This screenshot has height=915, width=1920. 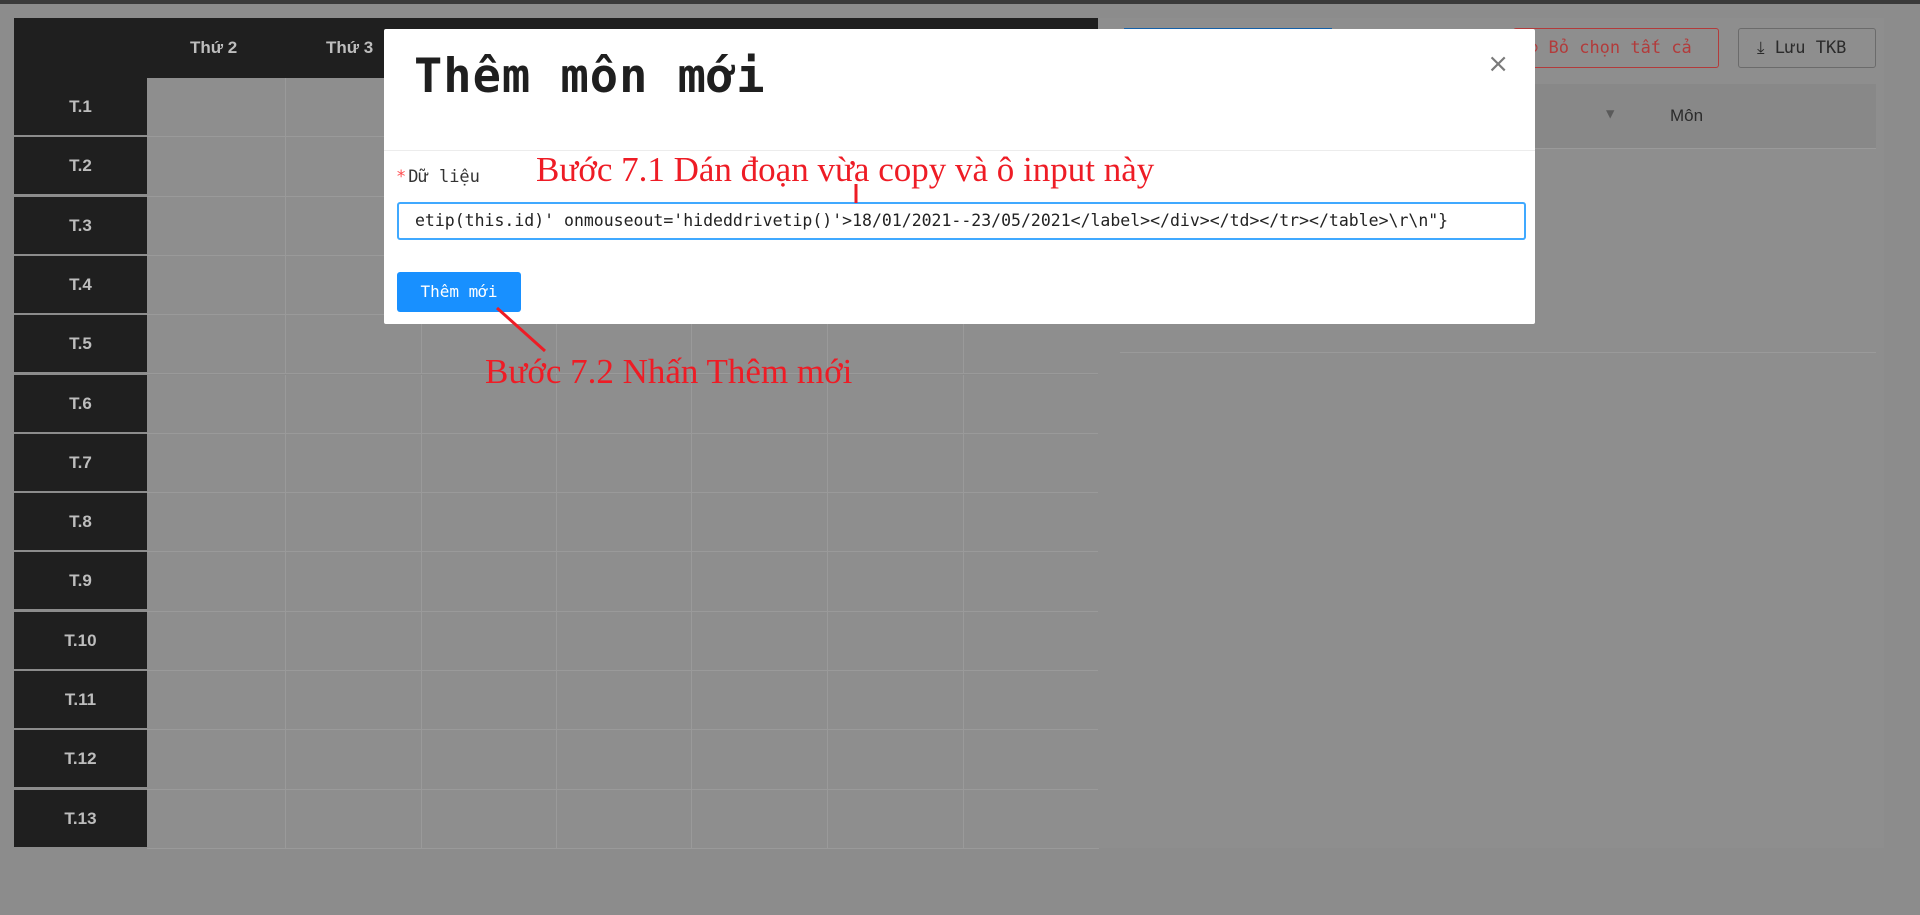 What do you see at coordinates (521, 329) in the screenshot?
I see `arrow-to-button` at bounding box center [521, 329].